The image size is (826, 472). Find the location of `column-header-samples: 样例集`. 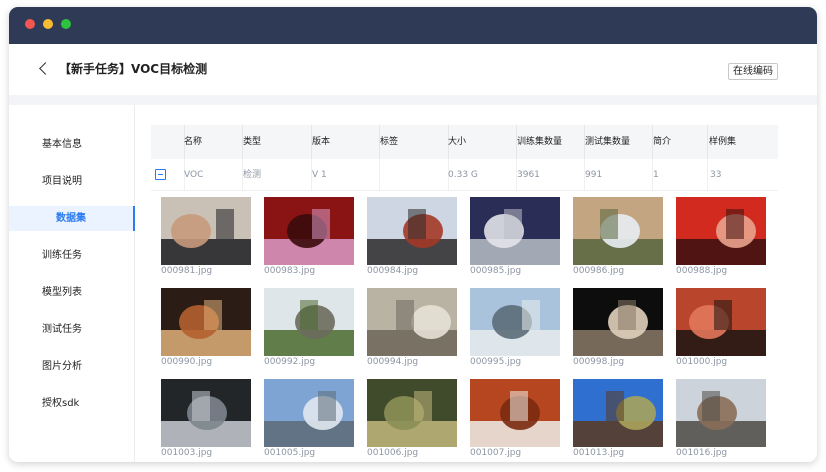

column-header-samples: 样例集 is located at coordinates (723, 142).